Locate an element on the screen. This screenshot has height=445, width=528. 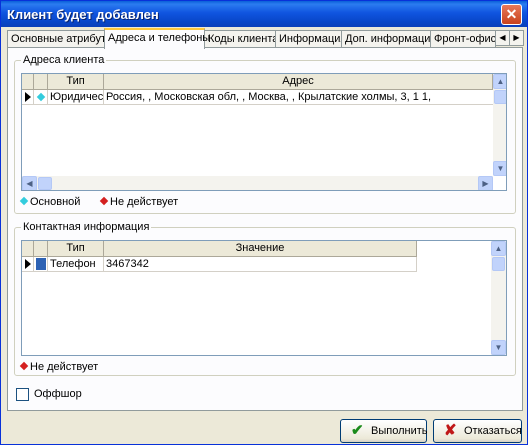
contact-value-cell: 3467342 is located at coordinates (260, 264).